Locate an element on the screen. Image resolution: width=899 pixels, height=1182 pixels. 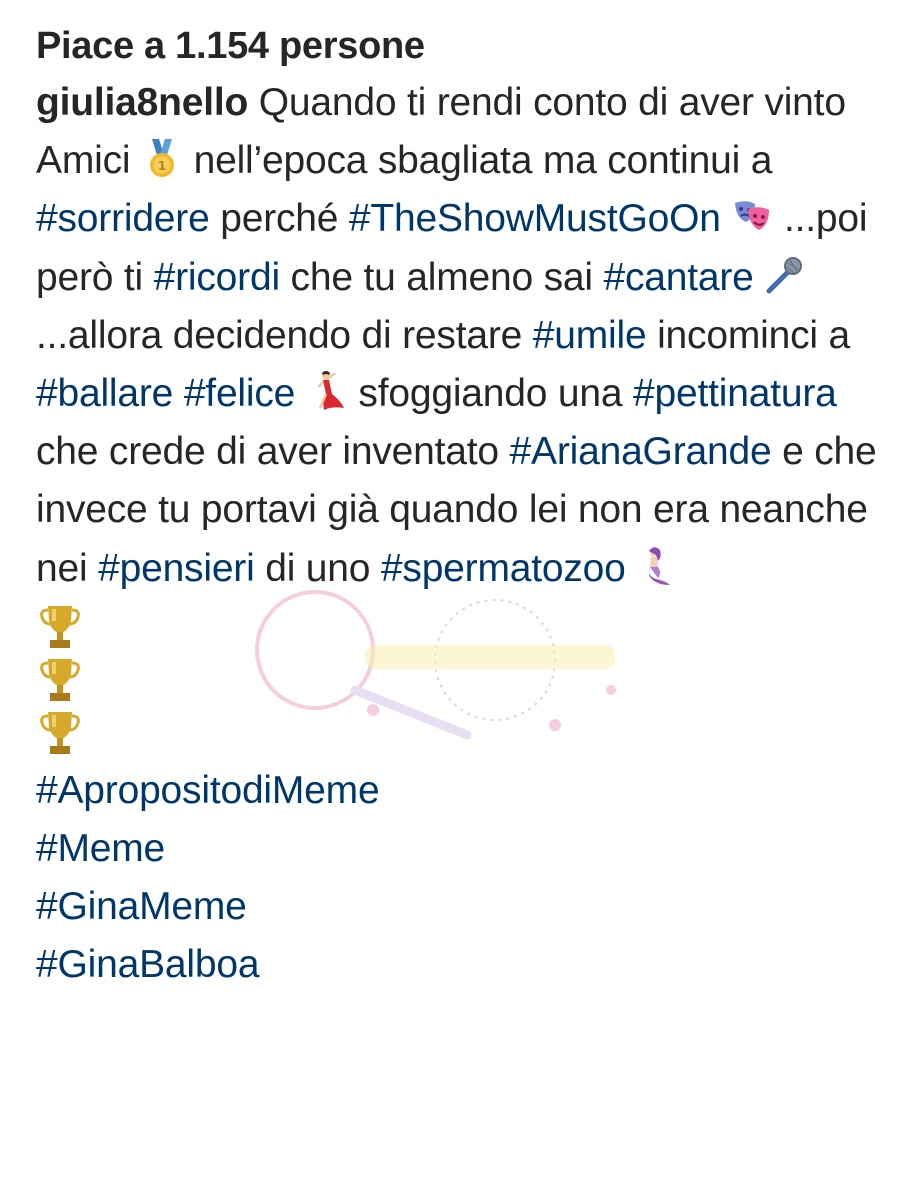
theater-masks-icon is located at coordinates (752, 216).